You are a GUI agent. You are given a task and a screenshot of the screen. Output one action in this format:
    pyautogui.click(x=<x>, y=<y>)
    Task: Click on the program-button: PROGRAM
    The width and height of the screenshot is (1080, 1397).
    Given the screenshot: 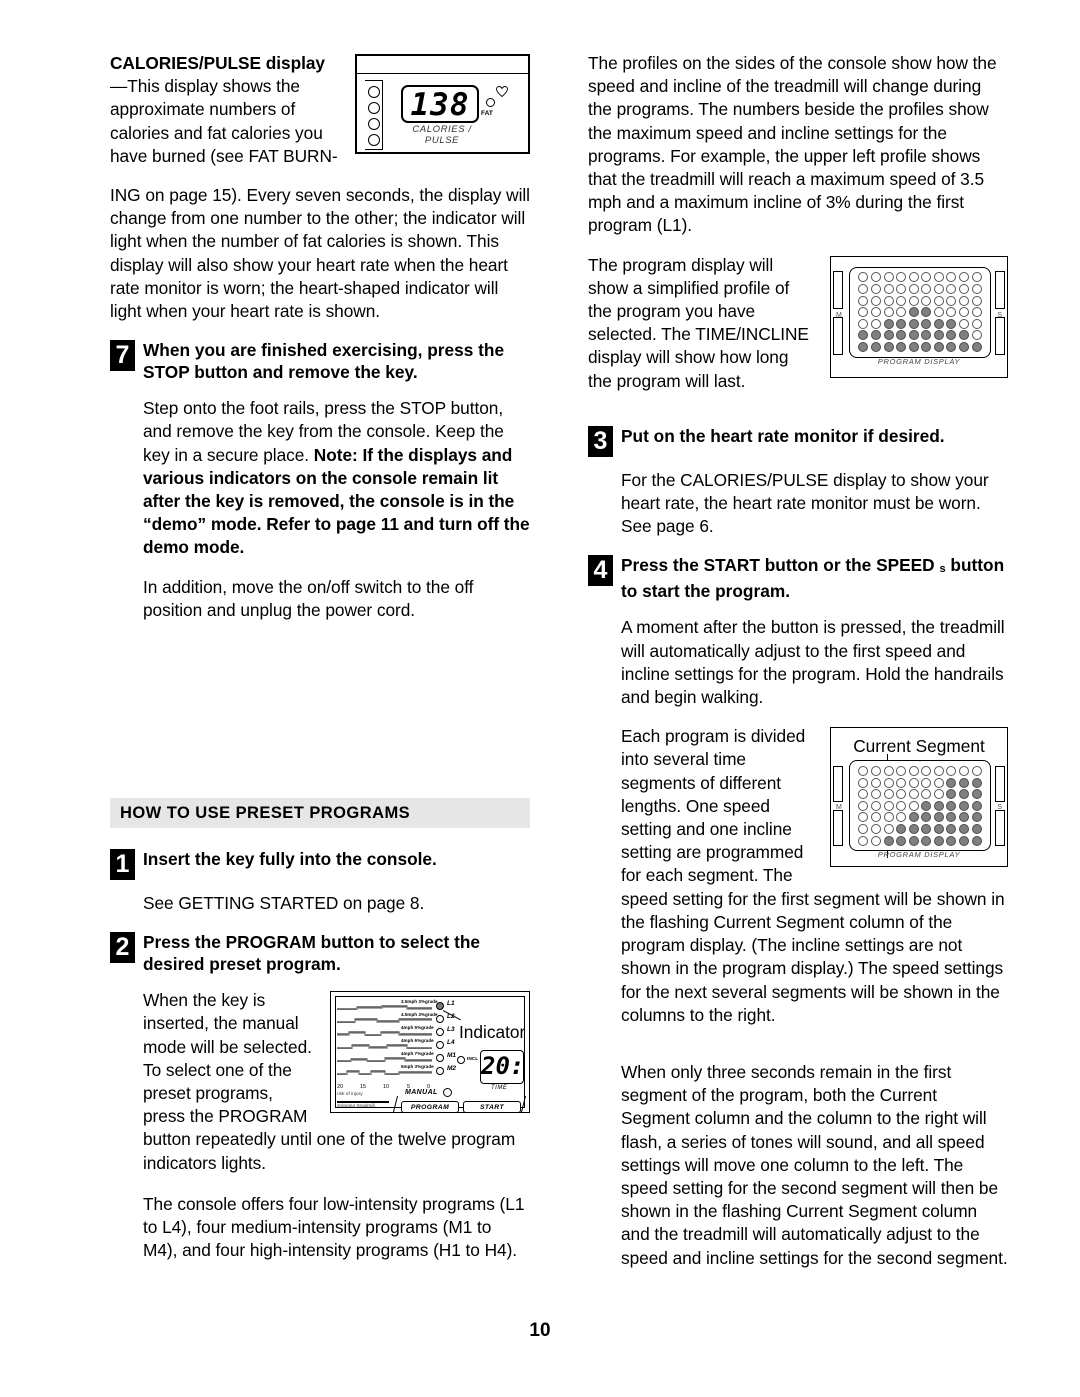 What is the action you would take?
    pyautogui.click(x=430, y=1107)
    